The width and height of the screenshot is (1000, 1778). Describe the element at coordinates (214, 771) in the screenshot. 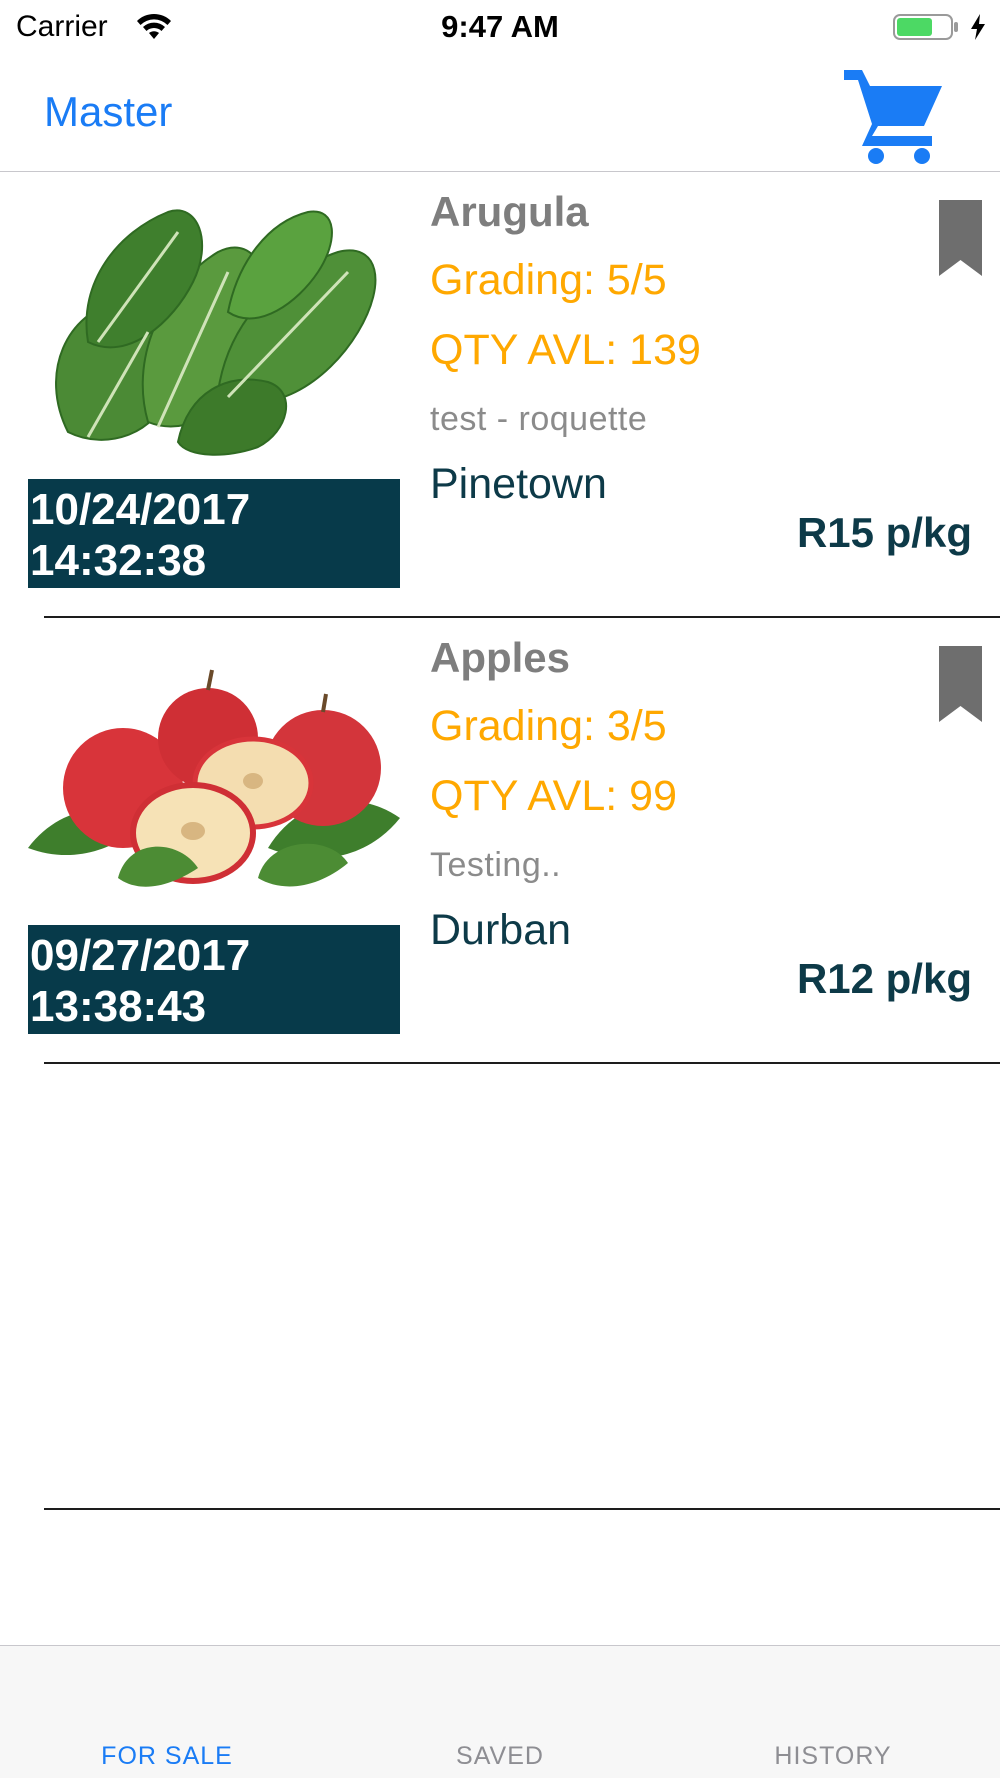

I see `apples-image` at that location.